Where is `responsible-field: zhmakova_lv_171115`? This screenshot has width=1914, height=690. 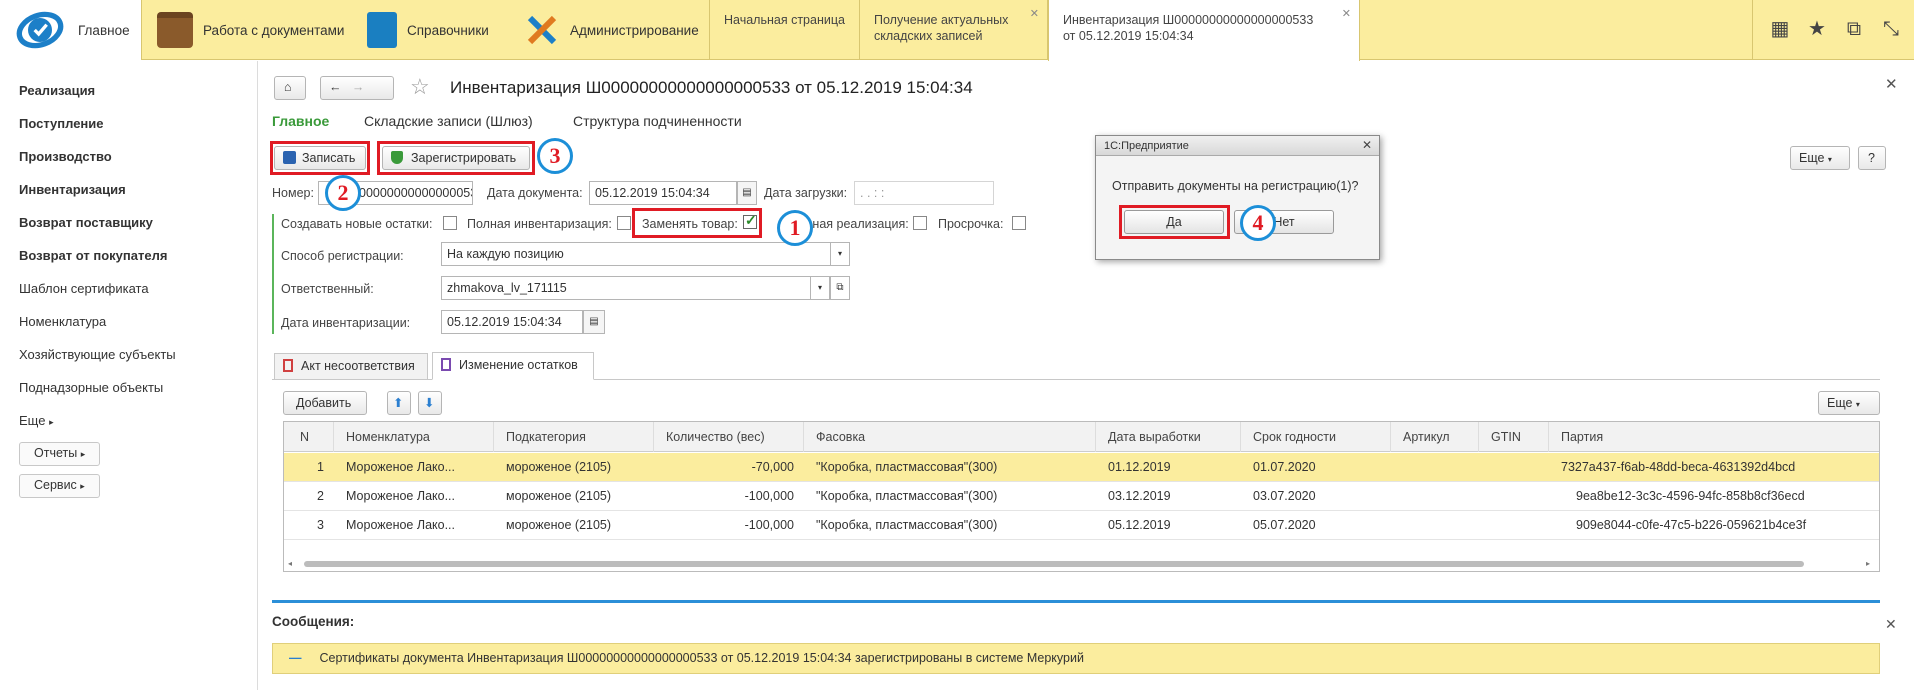 responsible-field: zhmakova_lv_171115 is located at coordinates (626, 288).